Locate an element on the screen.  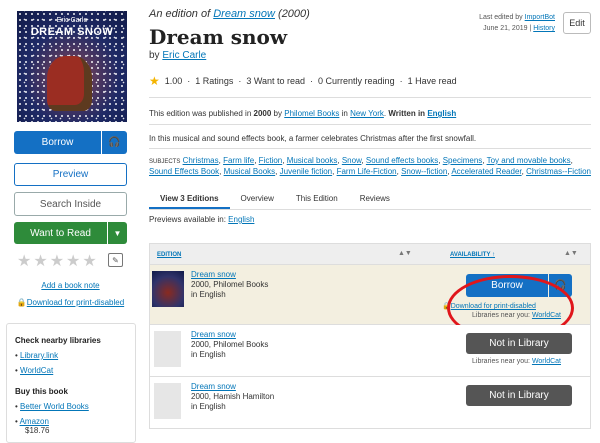
star-rating: ★ ★ ★ ★ ★ is located at coordinates (57, 261).